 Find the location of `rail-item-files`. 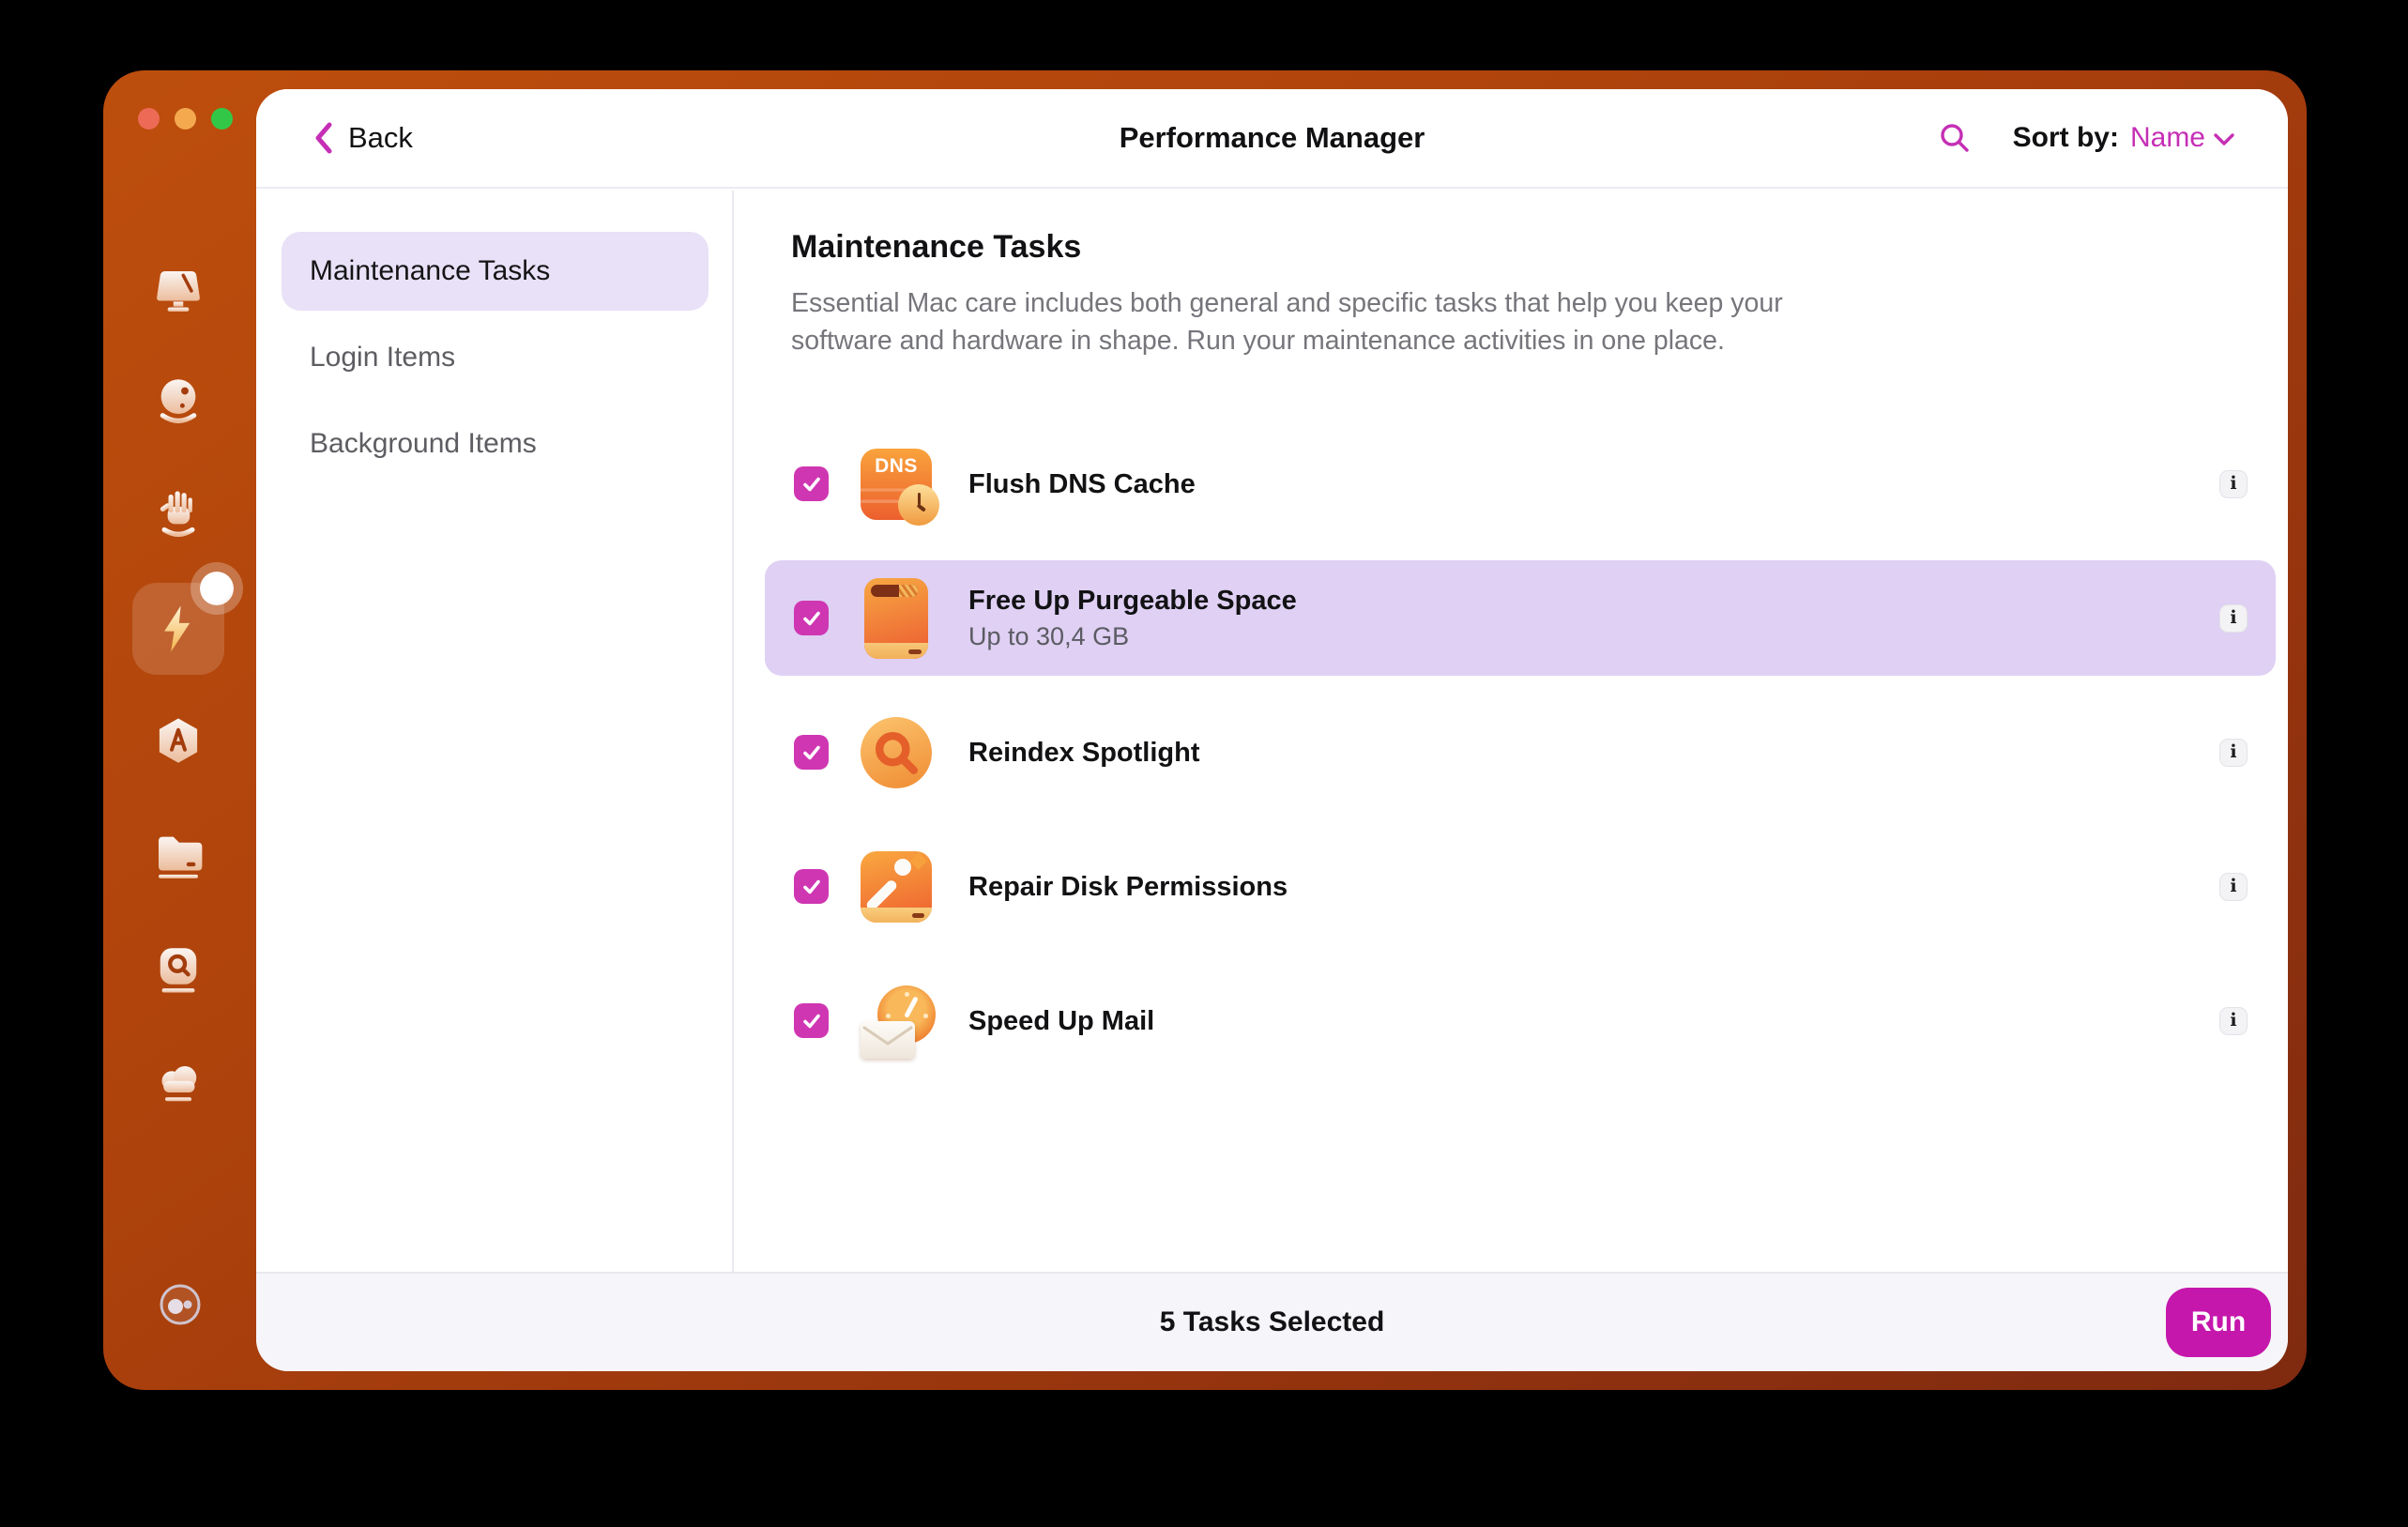

rail-item-files is located at coordinates (178, 854).